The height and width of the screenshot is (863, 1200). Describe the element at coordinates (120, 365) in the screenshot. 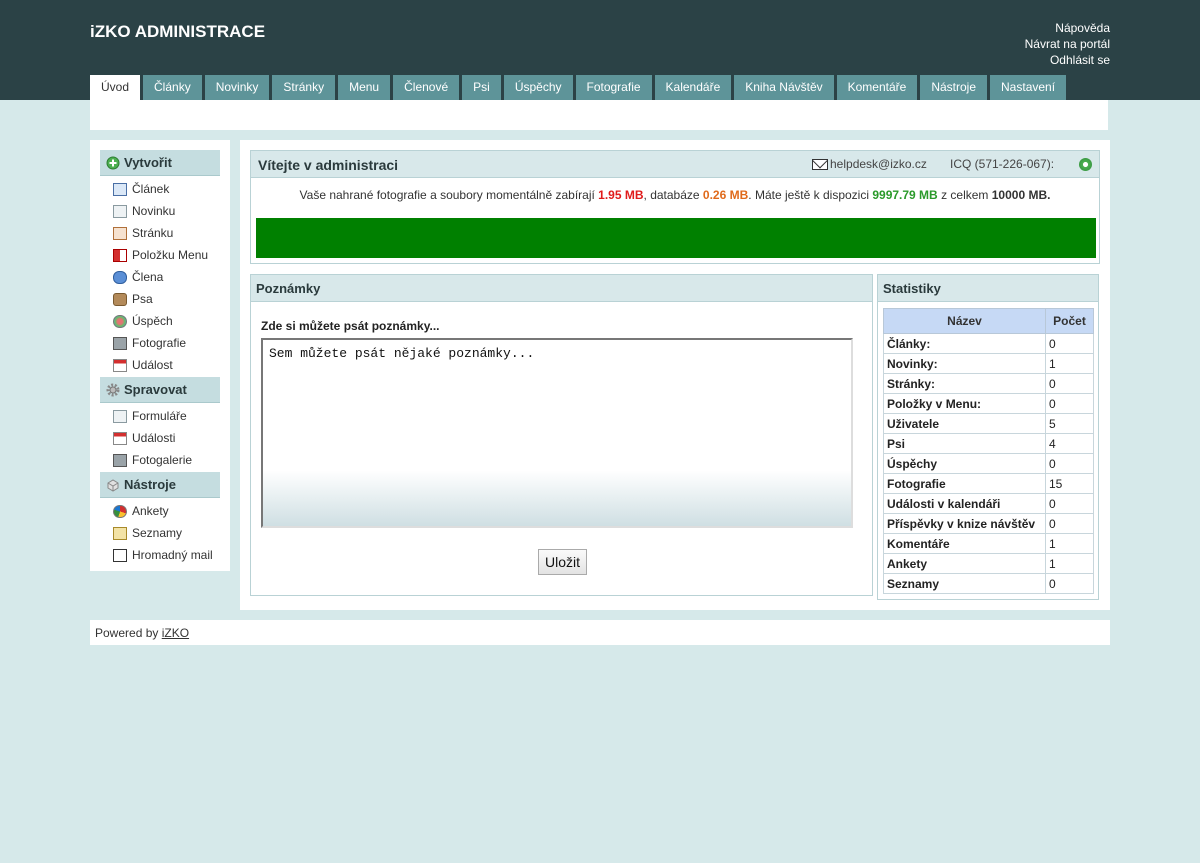

I see `calendar-icon` at that location.